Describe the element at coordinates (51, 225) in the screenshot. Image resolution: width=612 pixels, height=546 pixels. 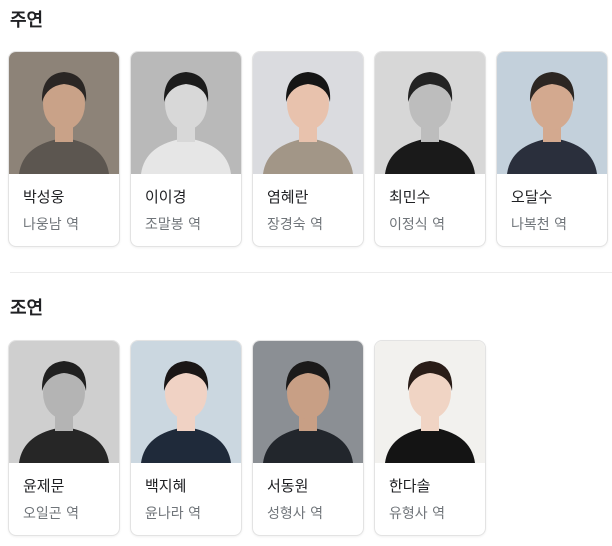
I see `character-role: 나웅남 역` at that location.